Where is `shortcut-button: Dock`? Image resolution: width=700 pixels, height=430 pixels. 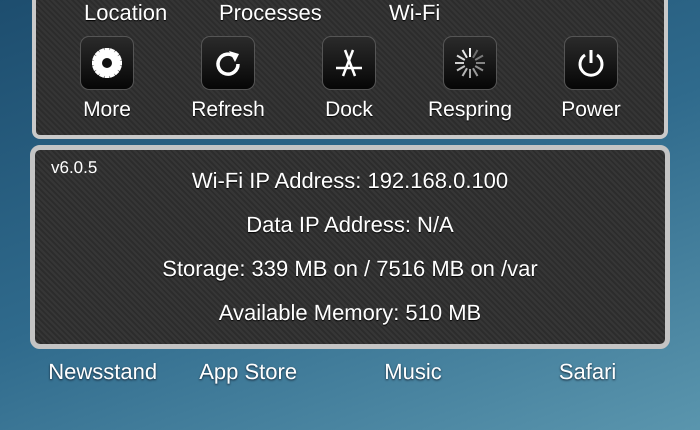
shortcut-button: Dock is located at coordinates (349, 79).